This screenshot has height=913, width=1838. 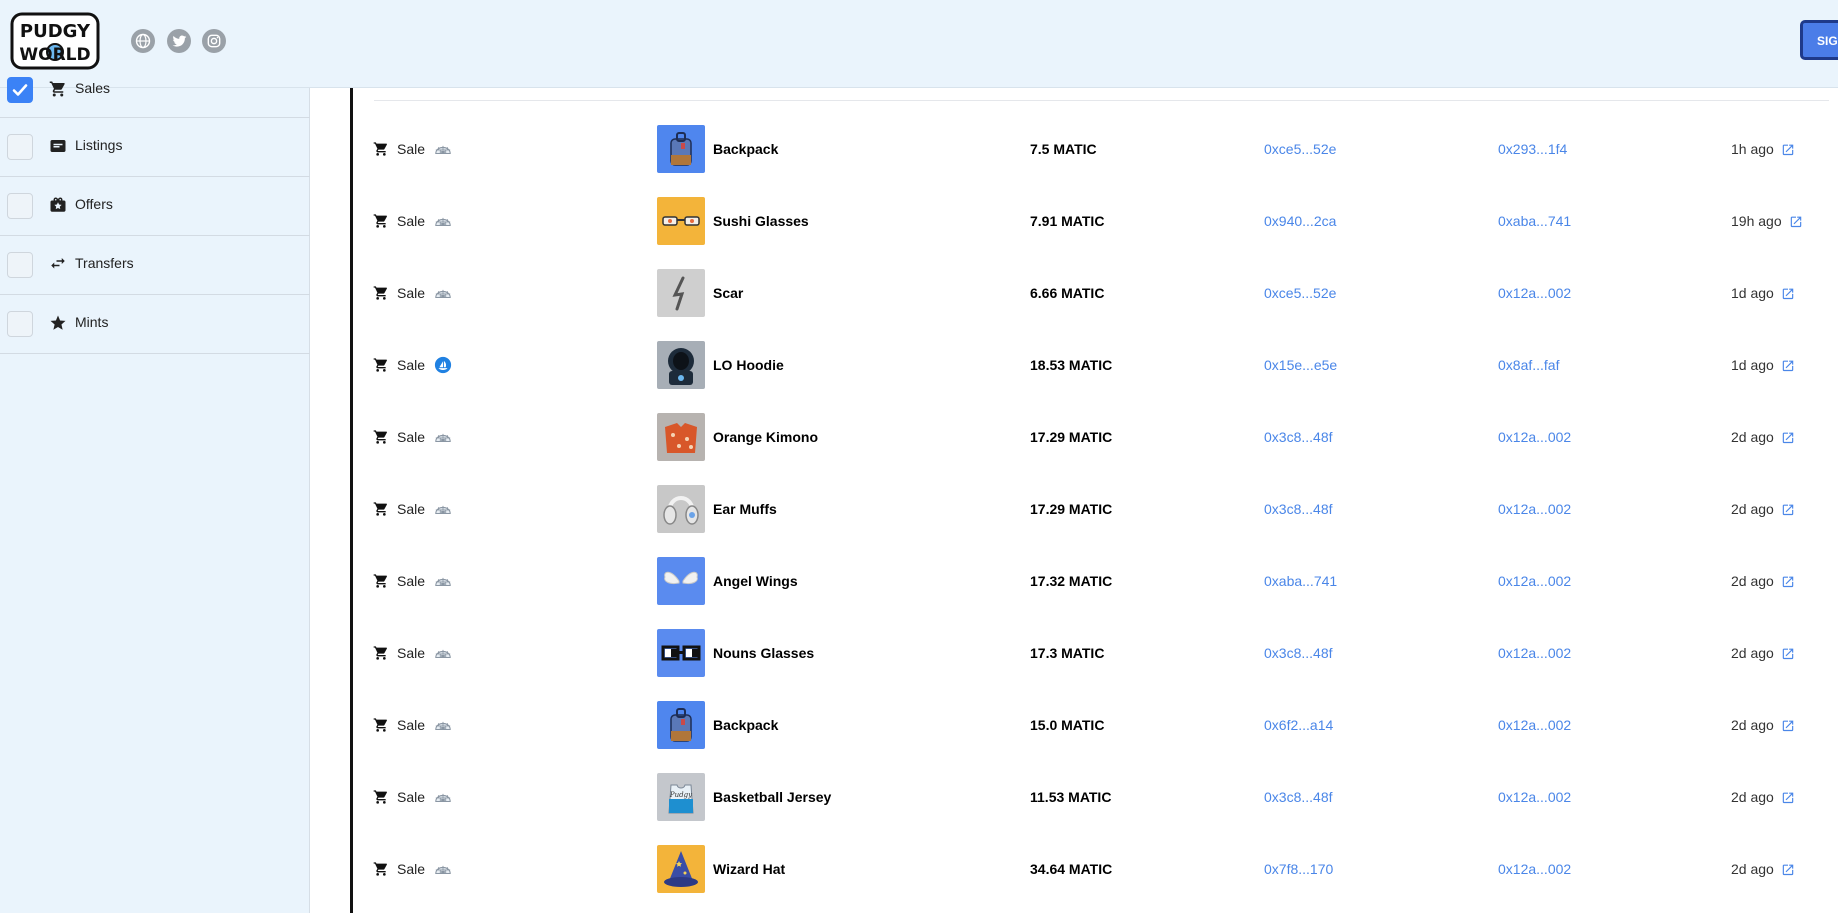 I want to click on to-address-link: 0x8af...faf, so click(x=1528, y=365).